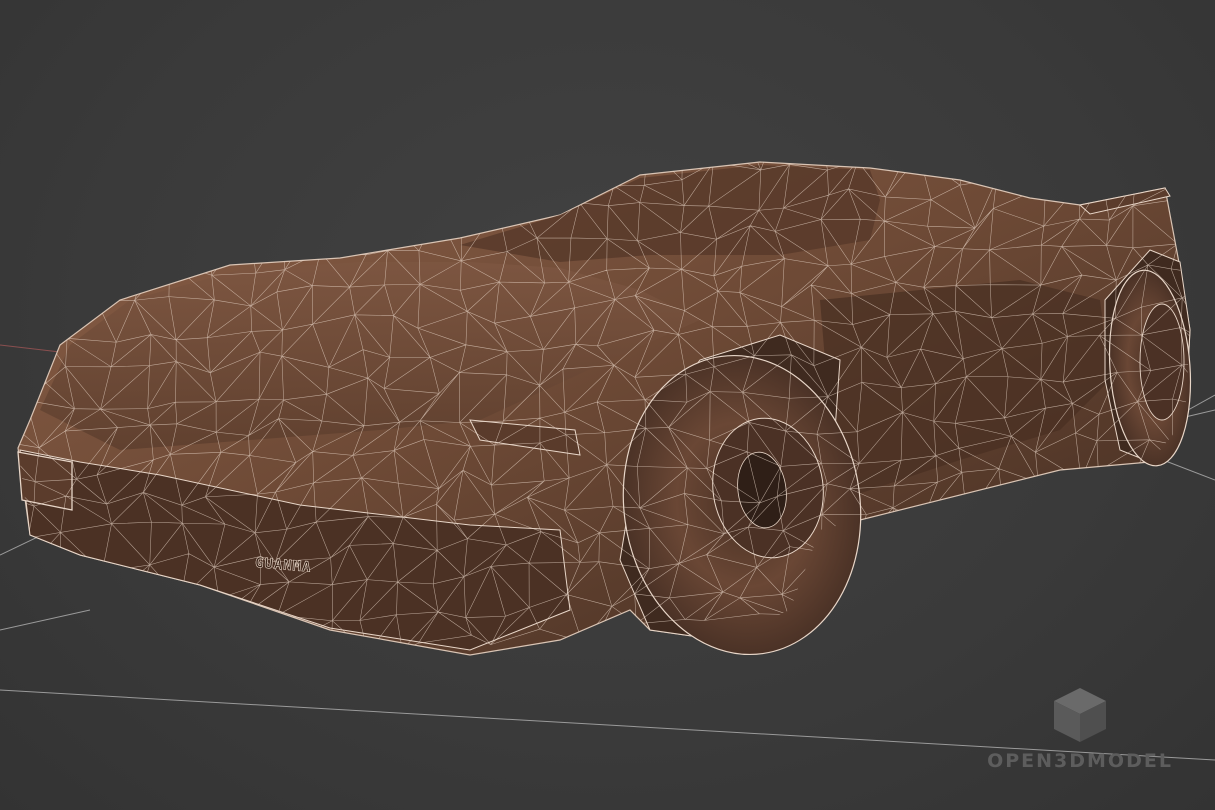  I want to click on axis-line, so click(30, 348).